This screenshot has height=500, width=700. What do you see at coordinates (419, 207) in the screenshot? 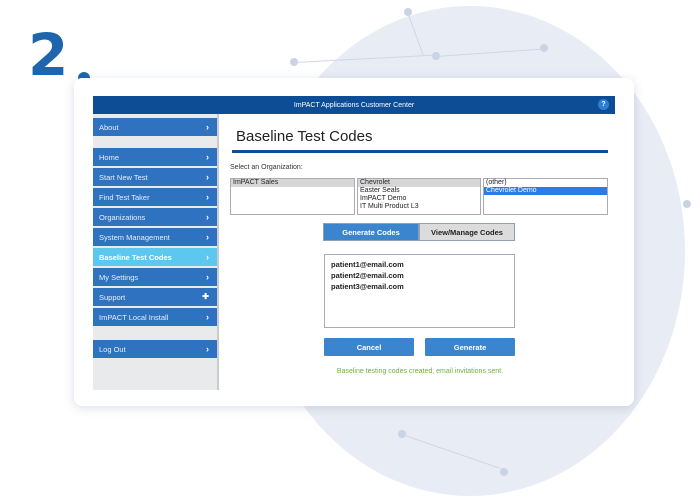
I see `list-option: IT Multi Product L3` at bounding box center [419, 207].